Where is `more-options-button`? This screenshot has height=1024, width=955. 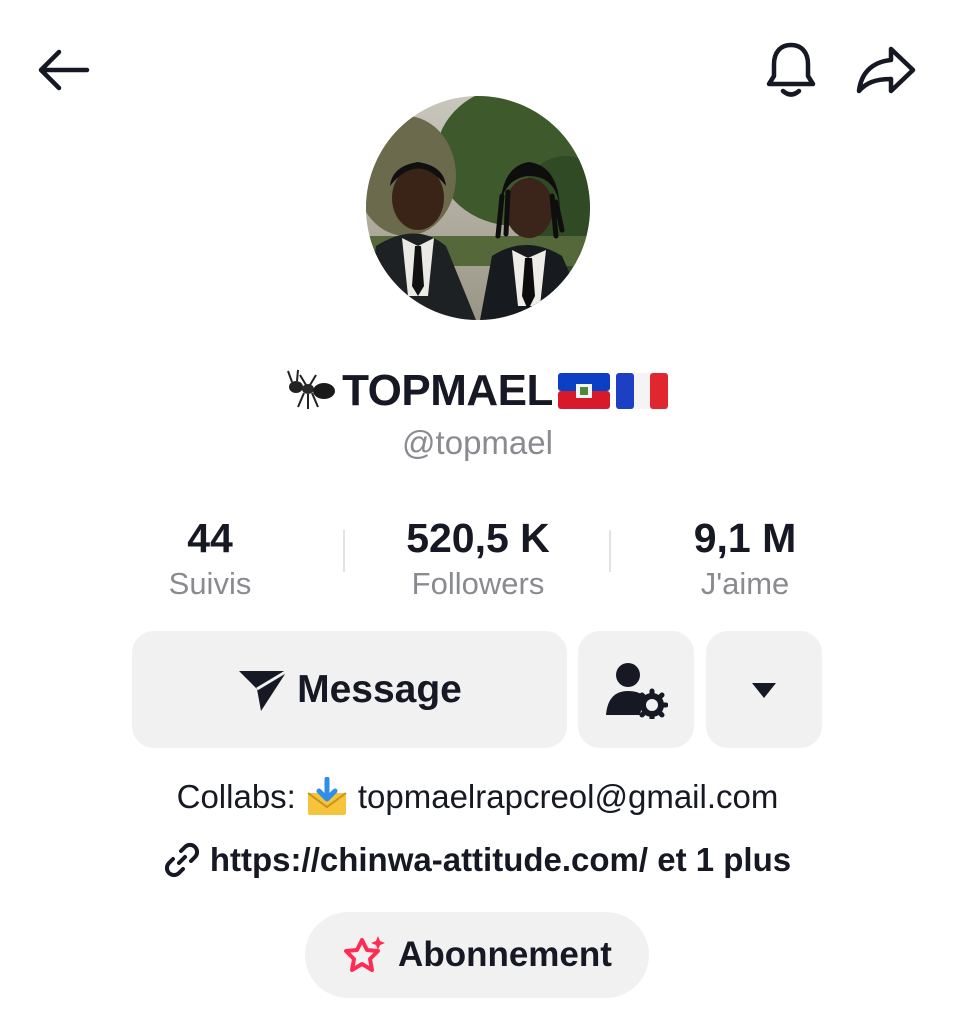
more-options-button is located at coordinates (764, 689).